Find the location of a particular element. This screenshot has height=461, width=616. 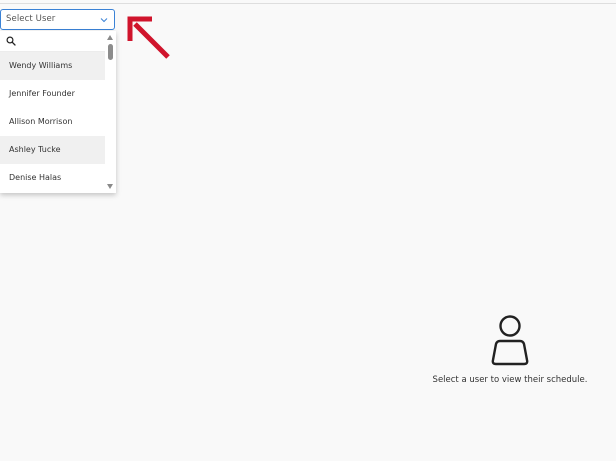

scroll-thumb is located at coordinates (110, 52).